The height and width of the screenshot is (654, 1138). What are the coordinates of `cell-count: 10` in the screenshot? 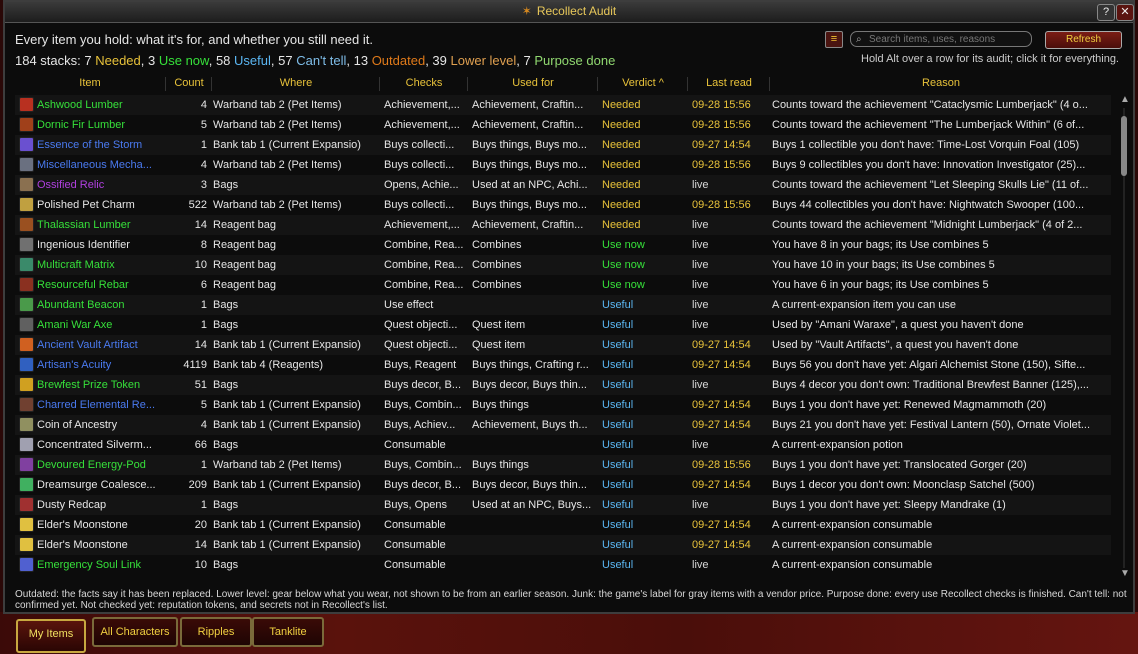 It's located at (200, 265).